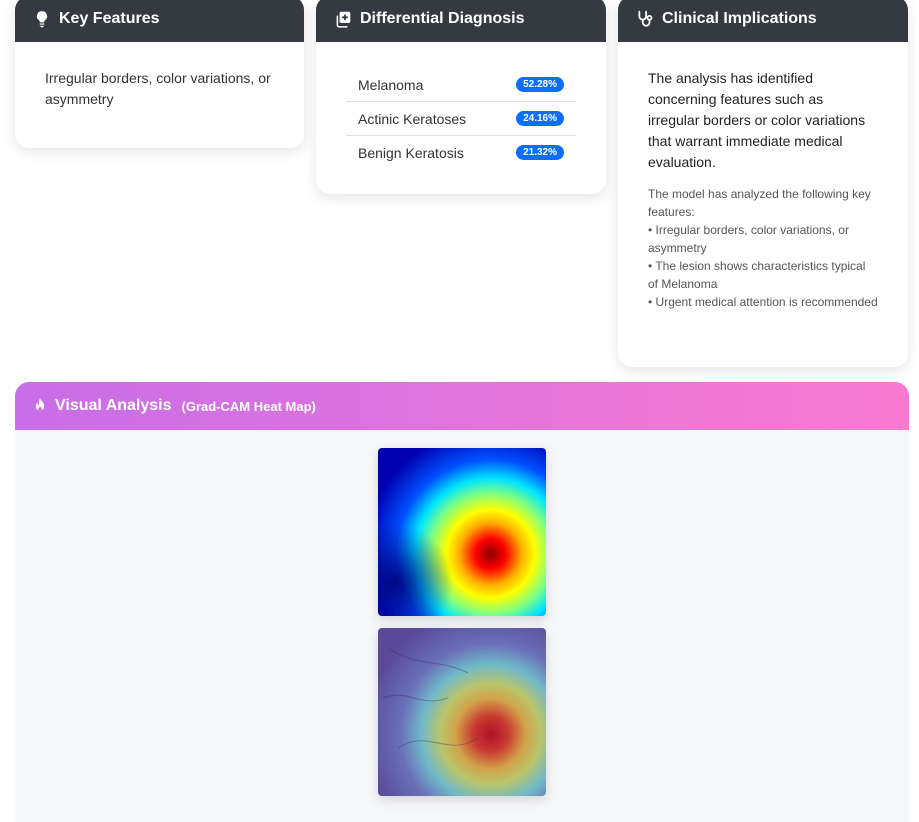 The width and height of the screenshot is (919, 822). What do you see at coordinates (462, 712) in the screenshot?
I see `gradcam-overlay-image` at bounding box center [462, 712].